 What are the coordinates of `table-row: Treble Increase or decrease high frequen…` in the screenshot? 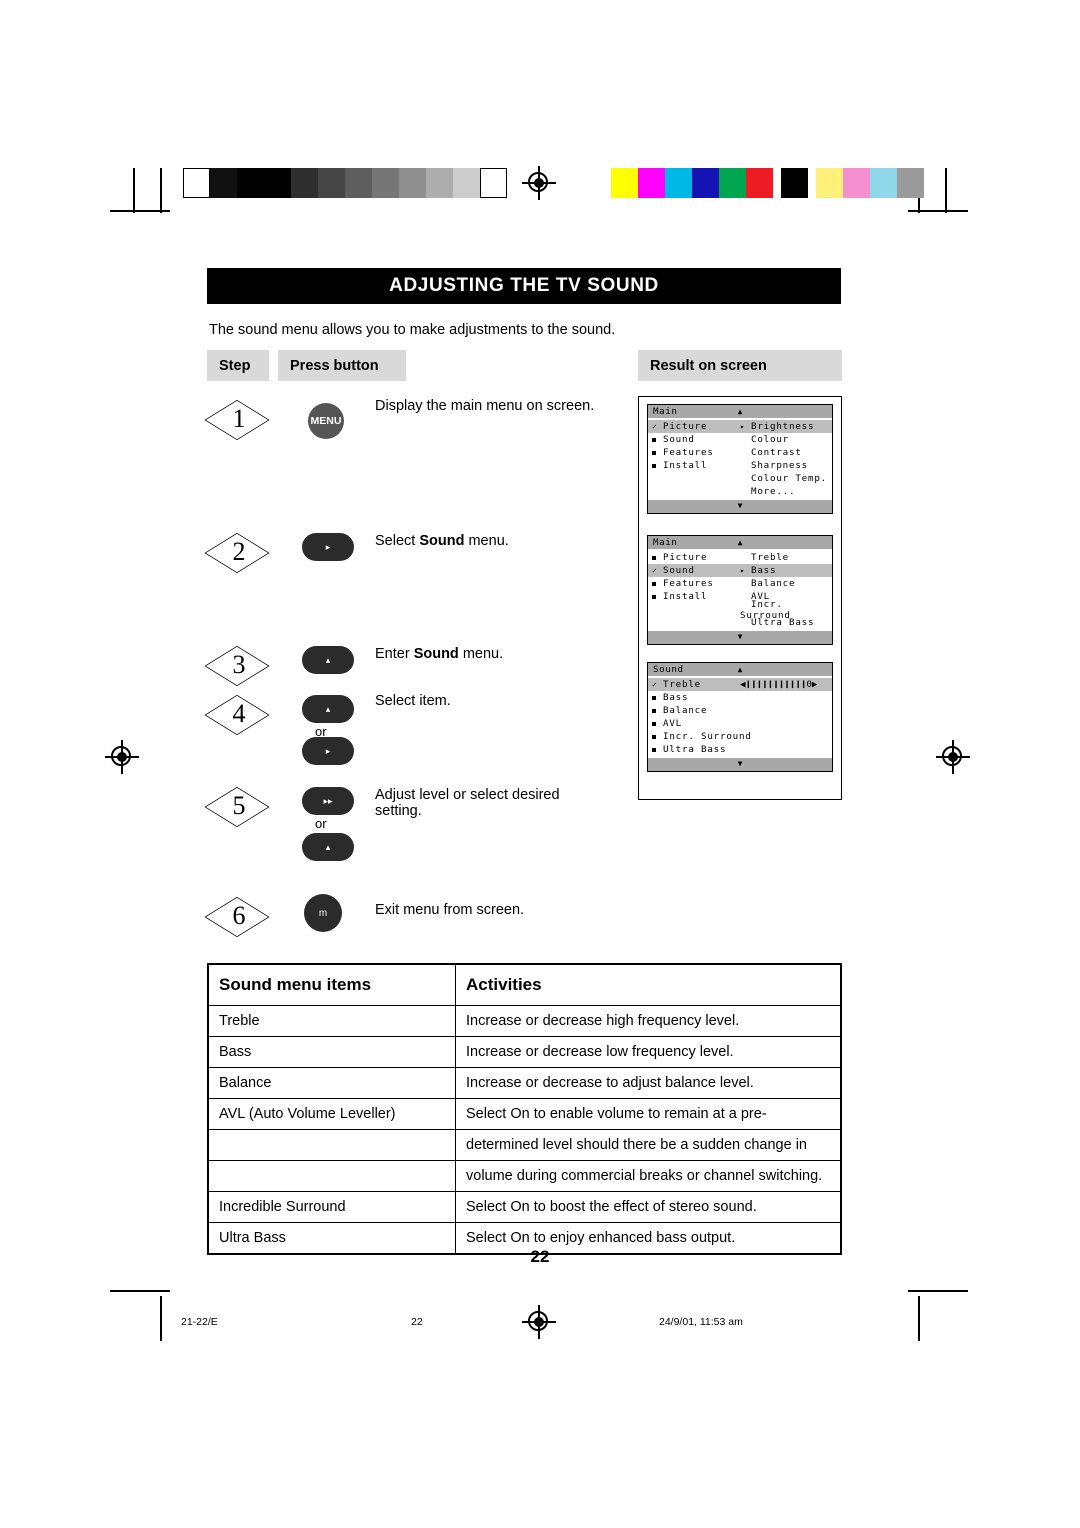 It's located at (524, 1021).